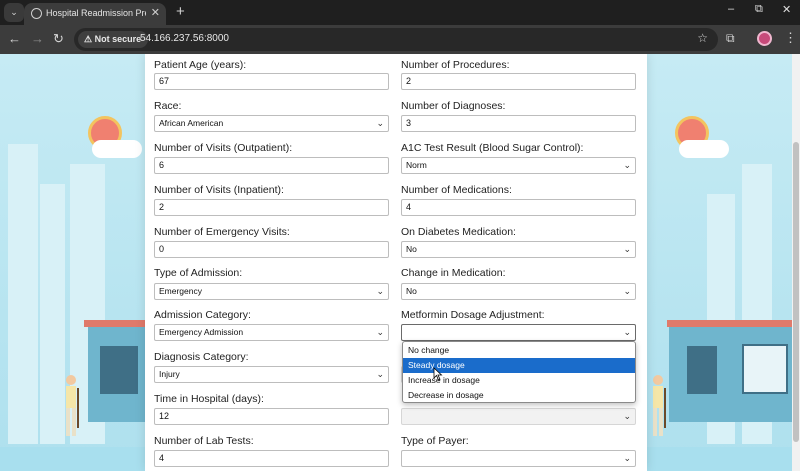 Image resolution: width=800 pixels, height=471 pixels. What do you see at coordinates (518, 332) in the screenshot?
I see `metformin-select: ⌄` at bounding box center [518, 332].